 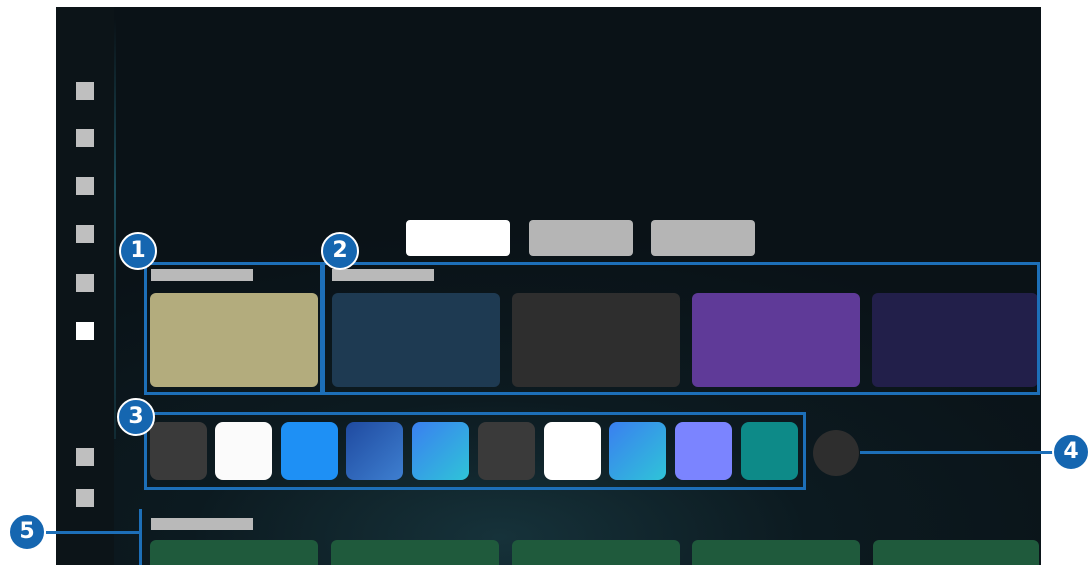 What do you see at coordinates (115, 229) in the screenshot?
I see `sidebar-divider` at bounding box center [115, 229].